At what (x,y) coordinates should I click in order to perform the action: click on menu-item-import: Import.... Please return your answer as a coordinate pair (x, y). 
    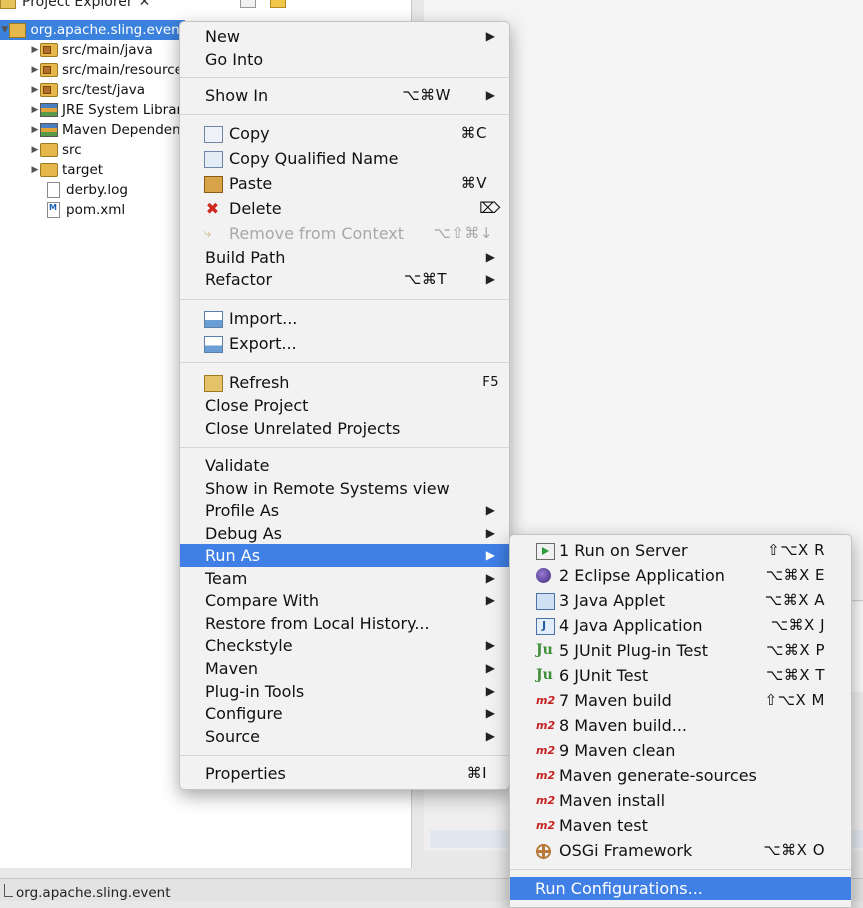
    Looking at the image, I should click on (344, 318).